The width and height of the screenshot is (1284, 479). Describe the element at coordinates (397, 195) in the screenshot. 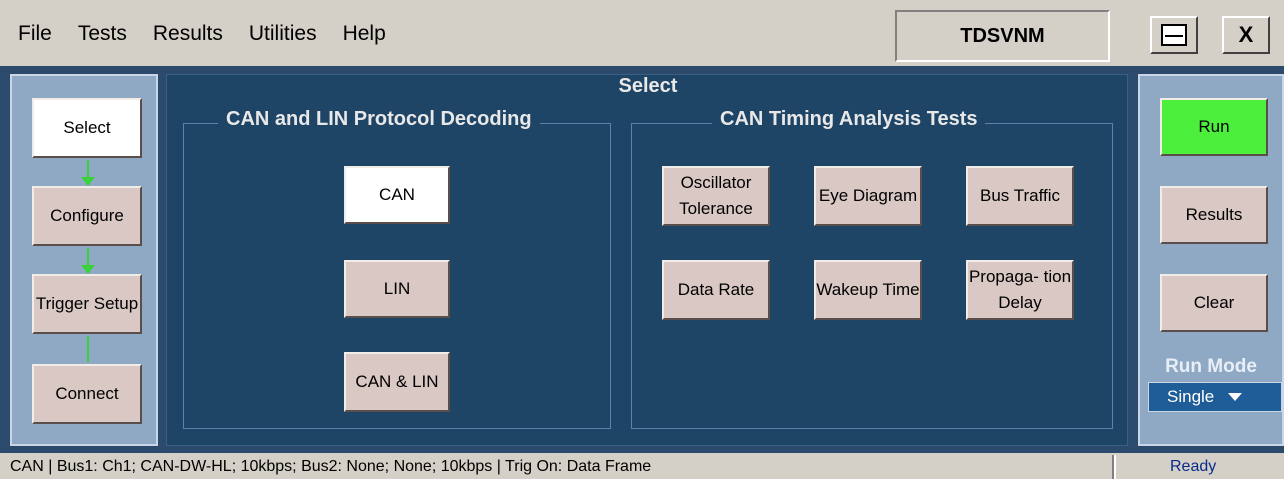

I see `can-button: CAN` at that location.